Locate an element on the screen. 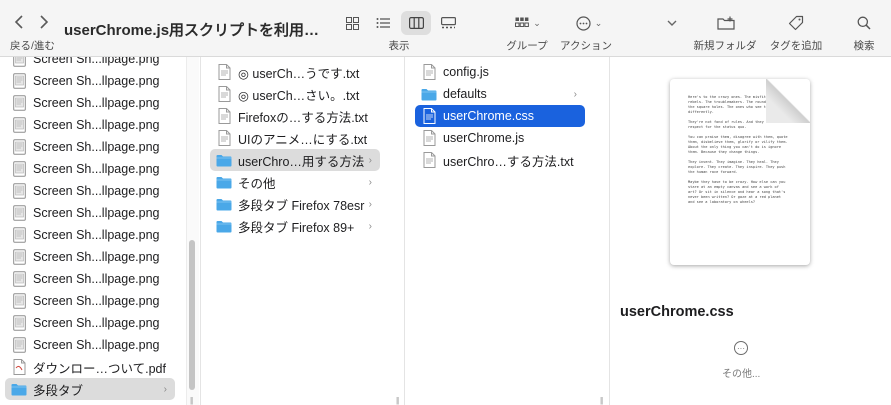 This screenshot has height=405, width=891. ellipsis-icon: ··· is located at coordinates (741, 348).